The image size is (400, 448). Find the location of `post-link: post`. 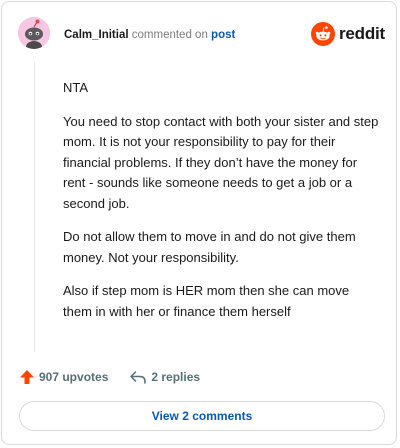

post-link: post is located at coordinates (223, 35).